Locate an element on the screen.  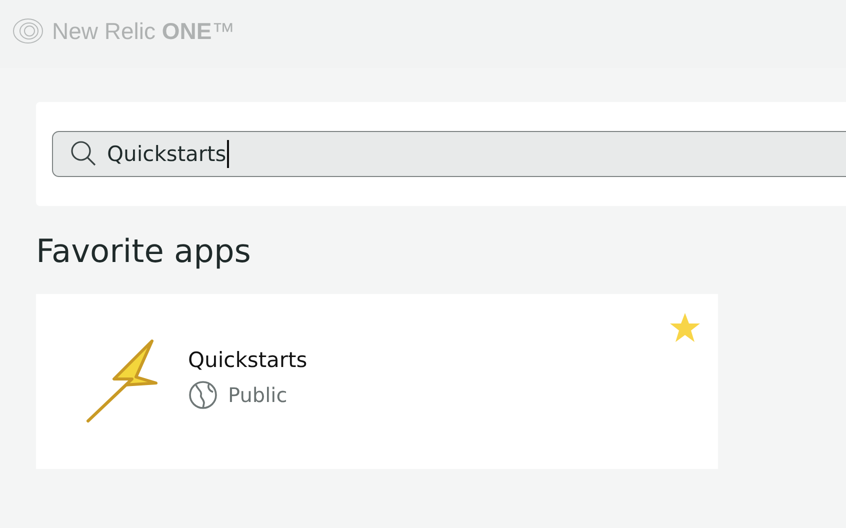
search-field: Quickstarts is located at coordinates (449, 154).